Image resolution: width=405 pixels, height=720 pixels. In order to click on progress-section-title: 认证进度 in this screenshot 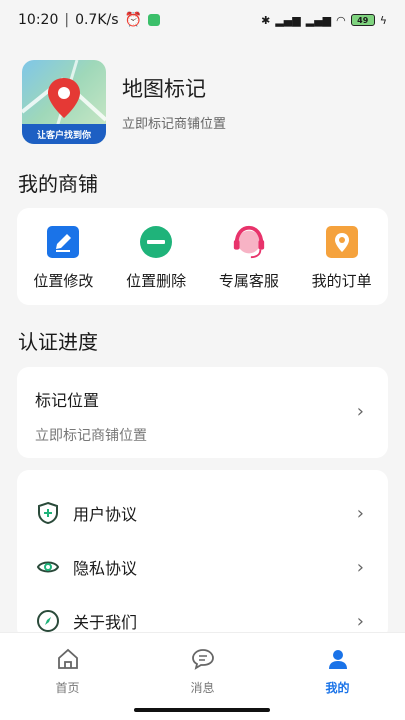, I will do `click(58, 342)`.